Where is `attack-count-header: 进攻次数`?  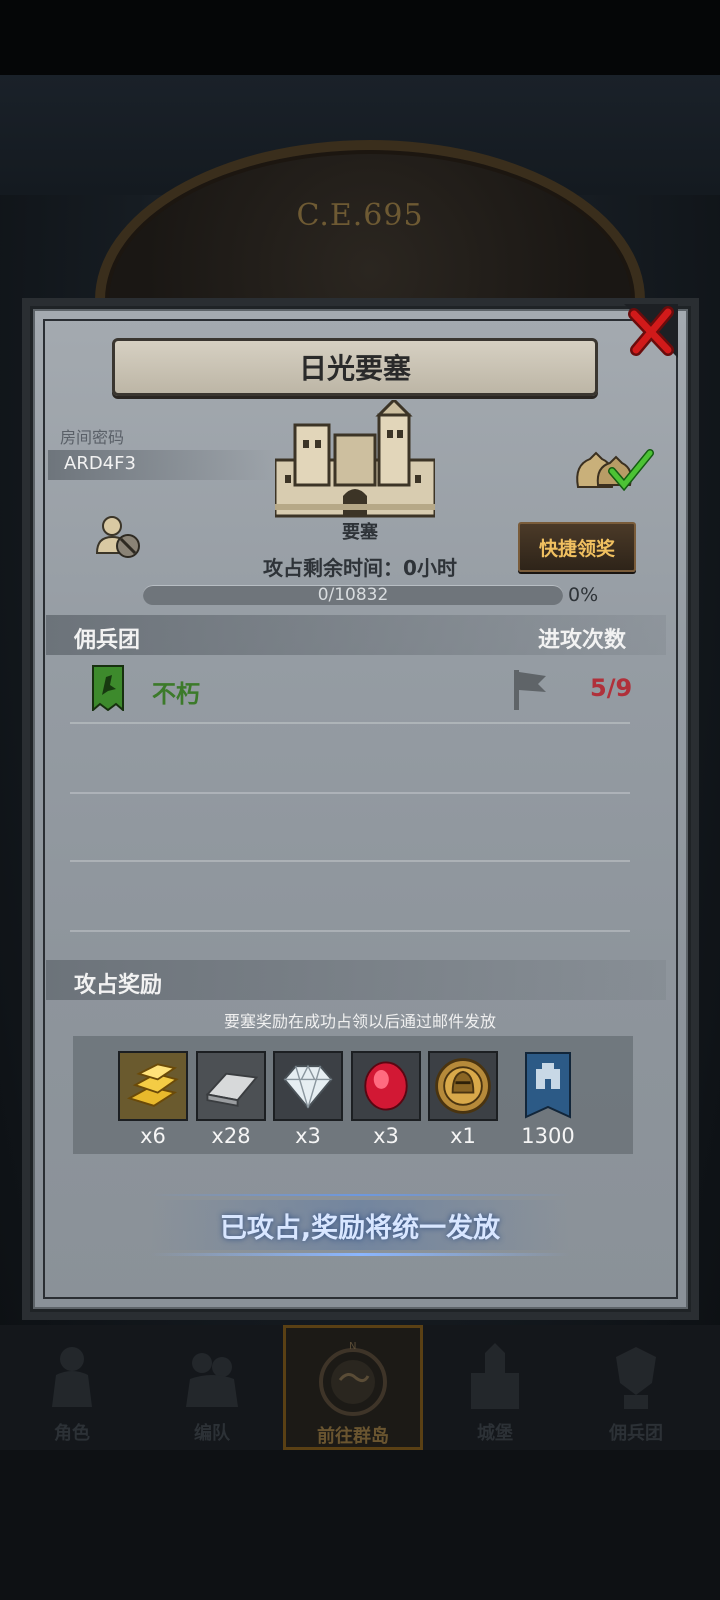
attack-count-header: 进攻次数 is located at coordinates (582, 640).